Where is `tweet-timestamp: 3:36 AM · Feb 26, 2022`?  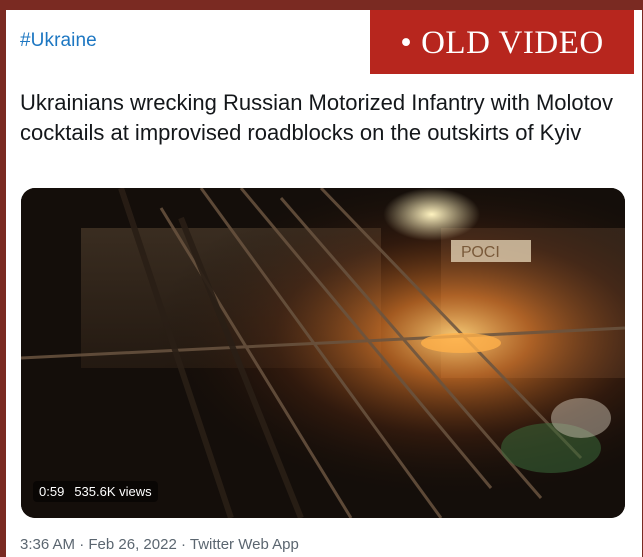
tweet-timestamp: 3:36 AM · Feb 26, 2022 is located at coordinates (98, 544).